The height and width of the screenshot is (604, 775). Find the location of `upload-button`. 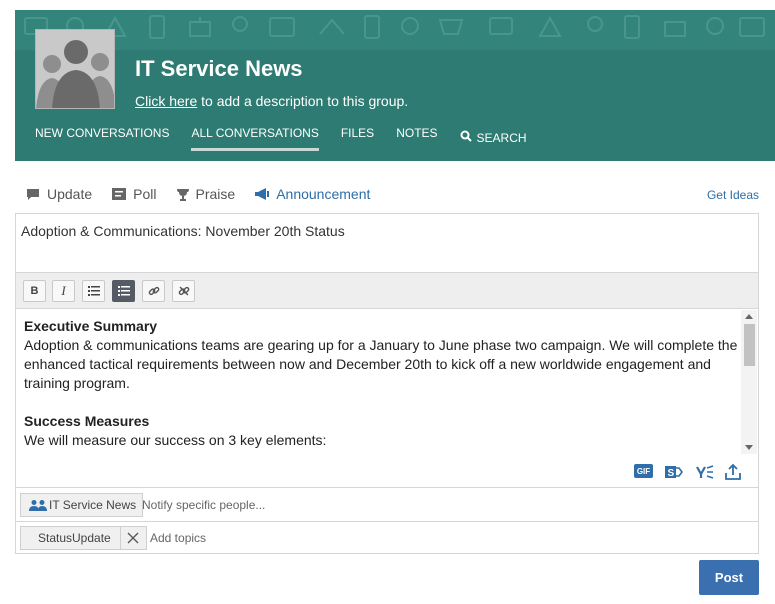

upload-button is located at coordinates (733, 472).